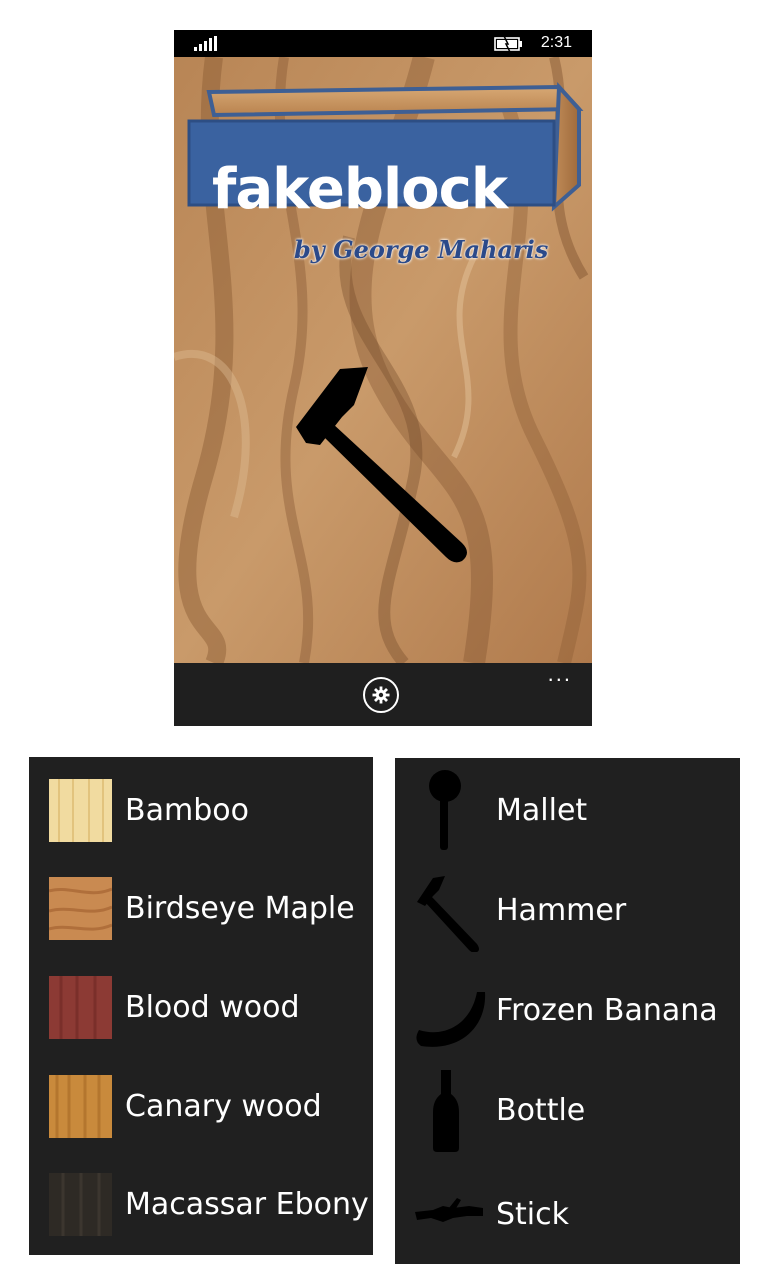 This screenshot has height=1280, width=768. What do you see at coordinates (80, 908) in the screenshot?
I see `birdseye-maple-swatch` at bounding box center [80, 908].